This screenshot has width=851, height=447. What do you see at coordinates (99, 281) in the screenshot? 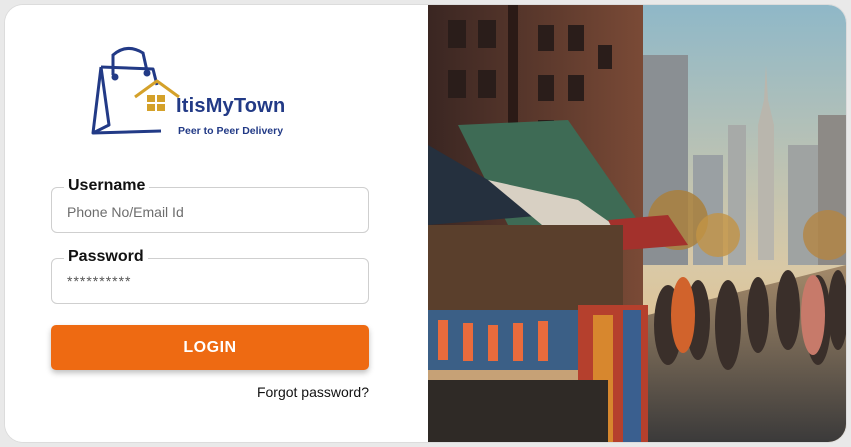
I see `password-input: **********` at bounding box center [99, 281].